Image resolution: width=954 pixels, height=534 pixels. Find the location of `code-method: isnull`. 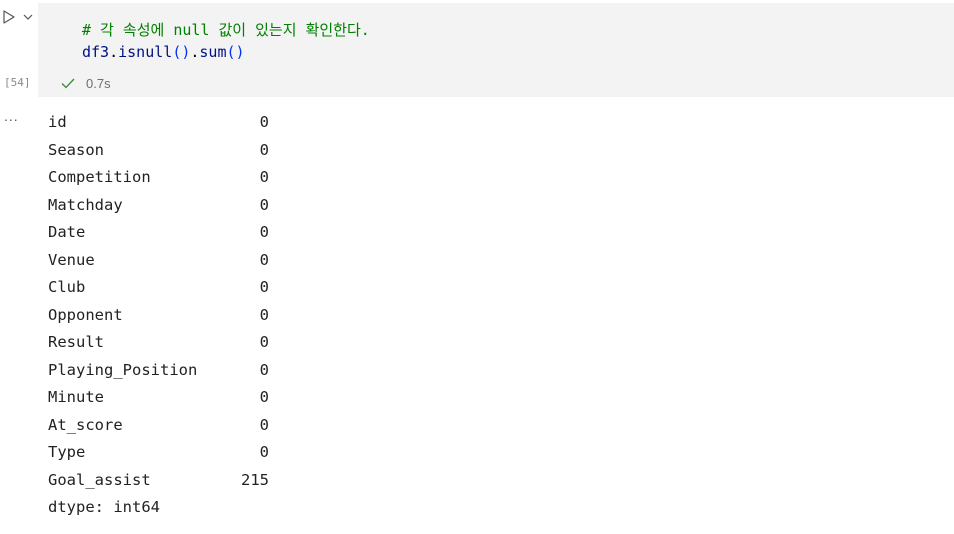

code-method: isnull is located at coordinates (145, 52).